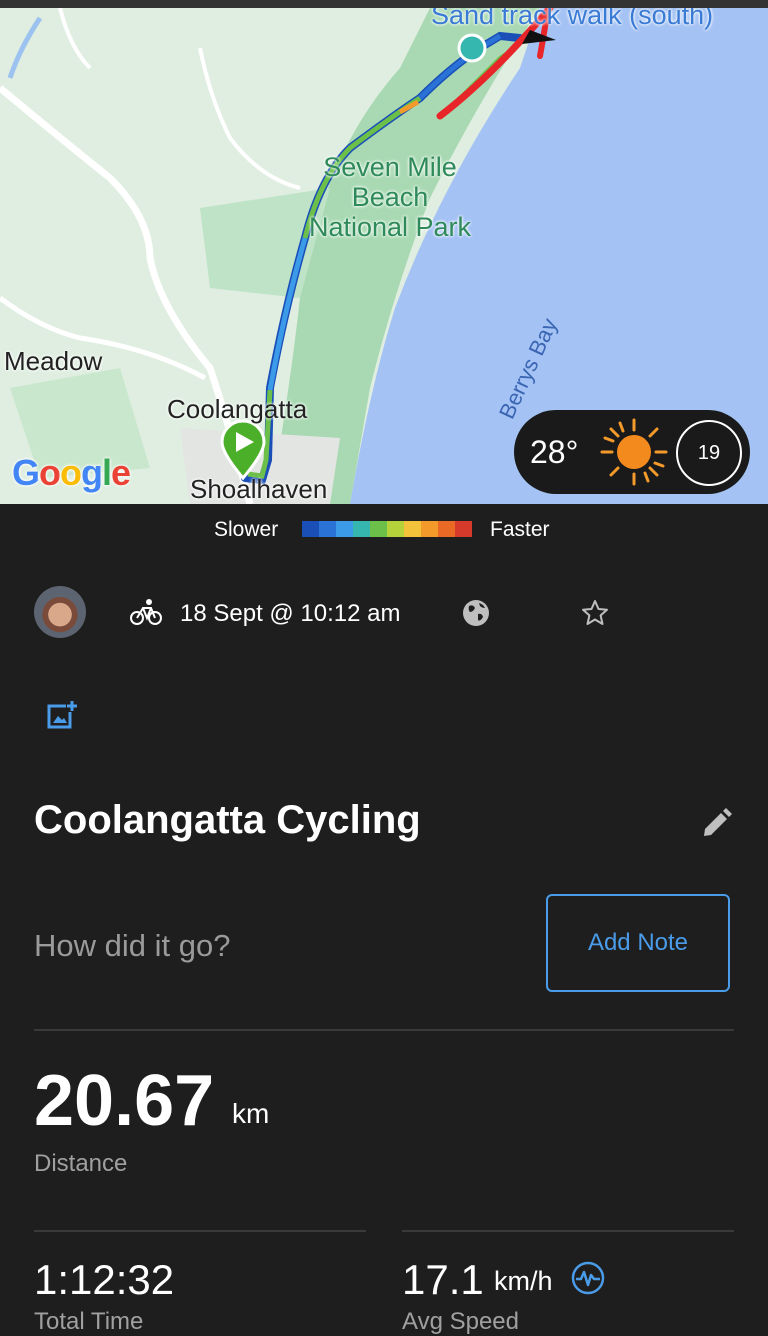  I want to click on globe-icon, so click(476, 613).